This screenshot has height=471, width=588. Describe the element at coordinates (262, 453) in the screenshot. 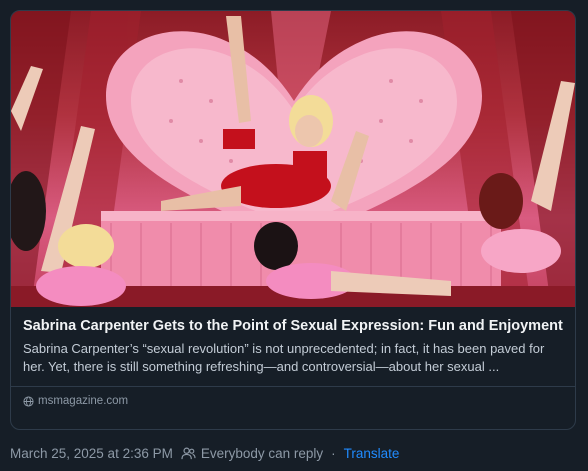

I see `reply-setting-label: Everybody can reply` at that location.